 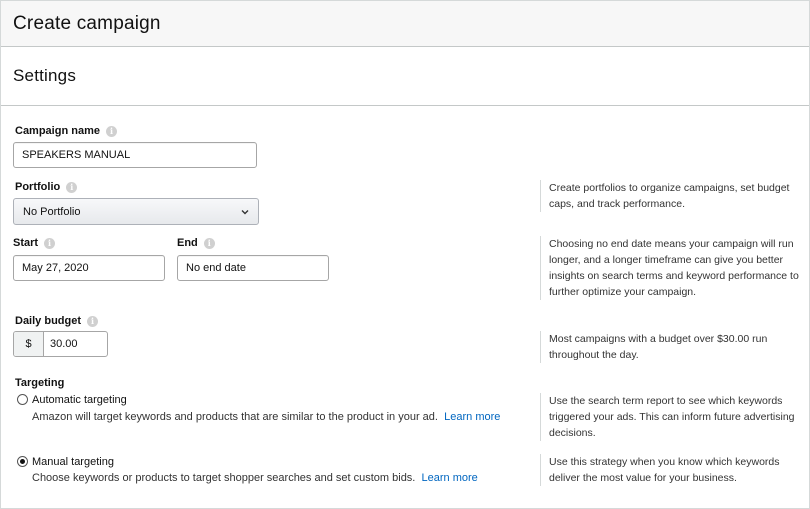 I want to click on start-label: Start i, so click(x=34, y=243).